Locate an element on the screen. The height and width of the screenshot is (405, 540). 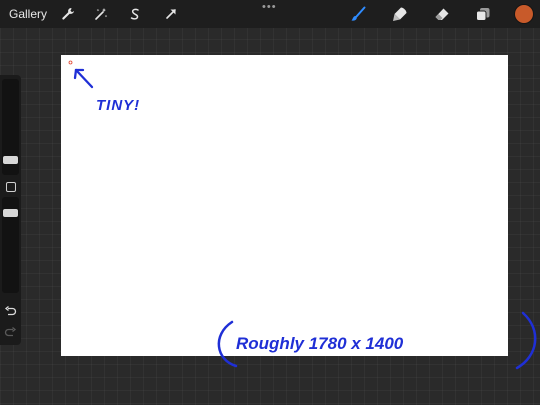
left-sidebar is located at coordinates (10, 210).